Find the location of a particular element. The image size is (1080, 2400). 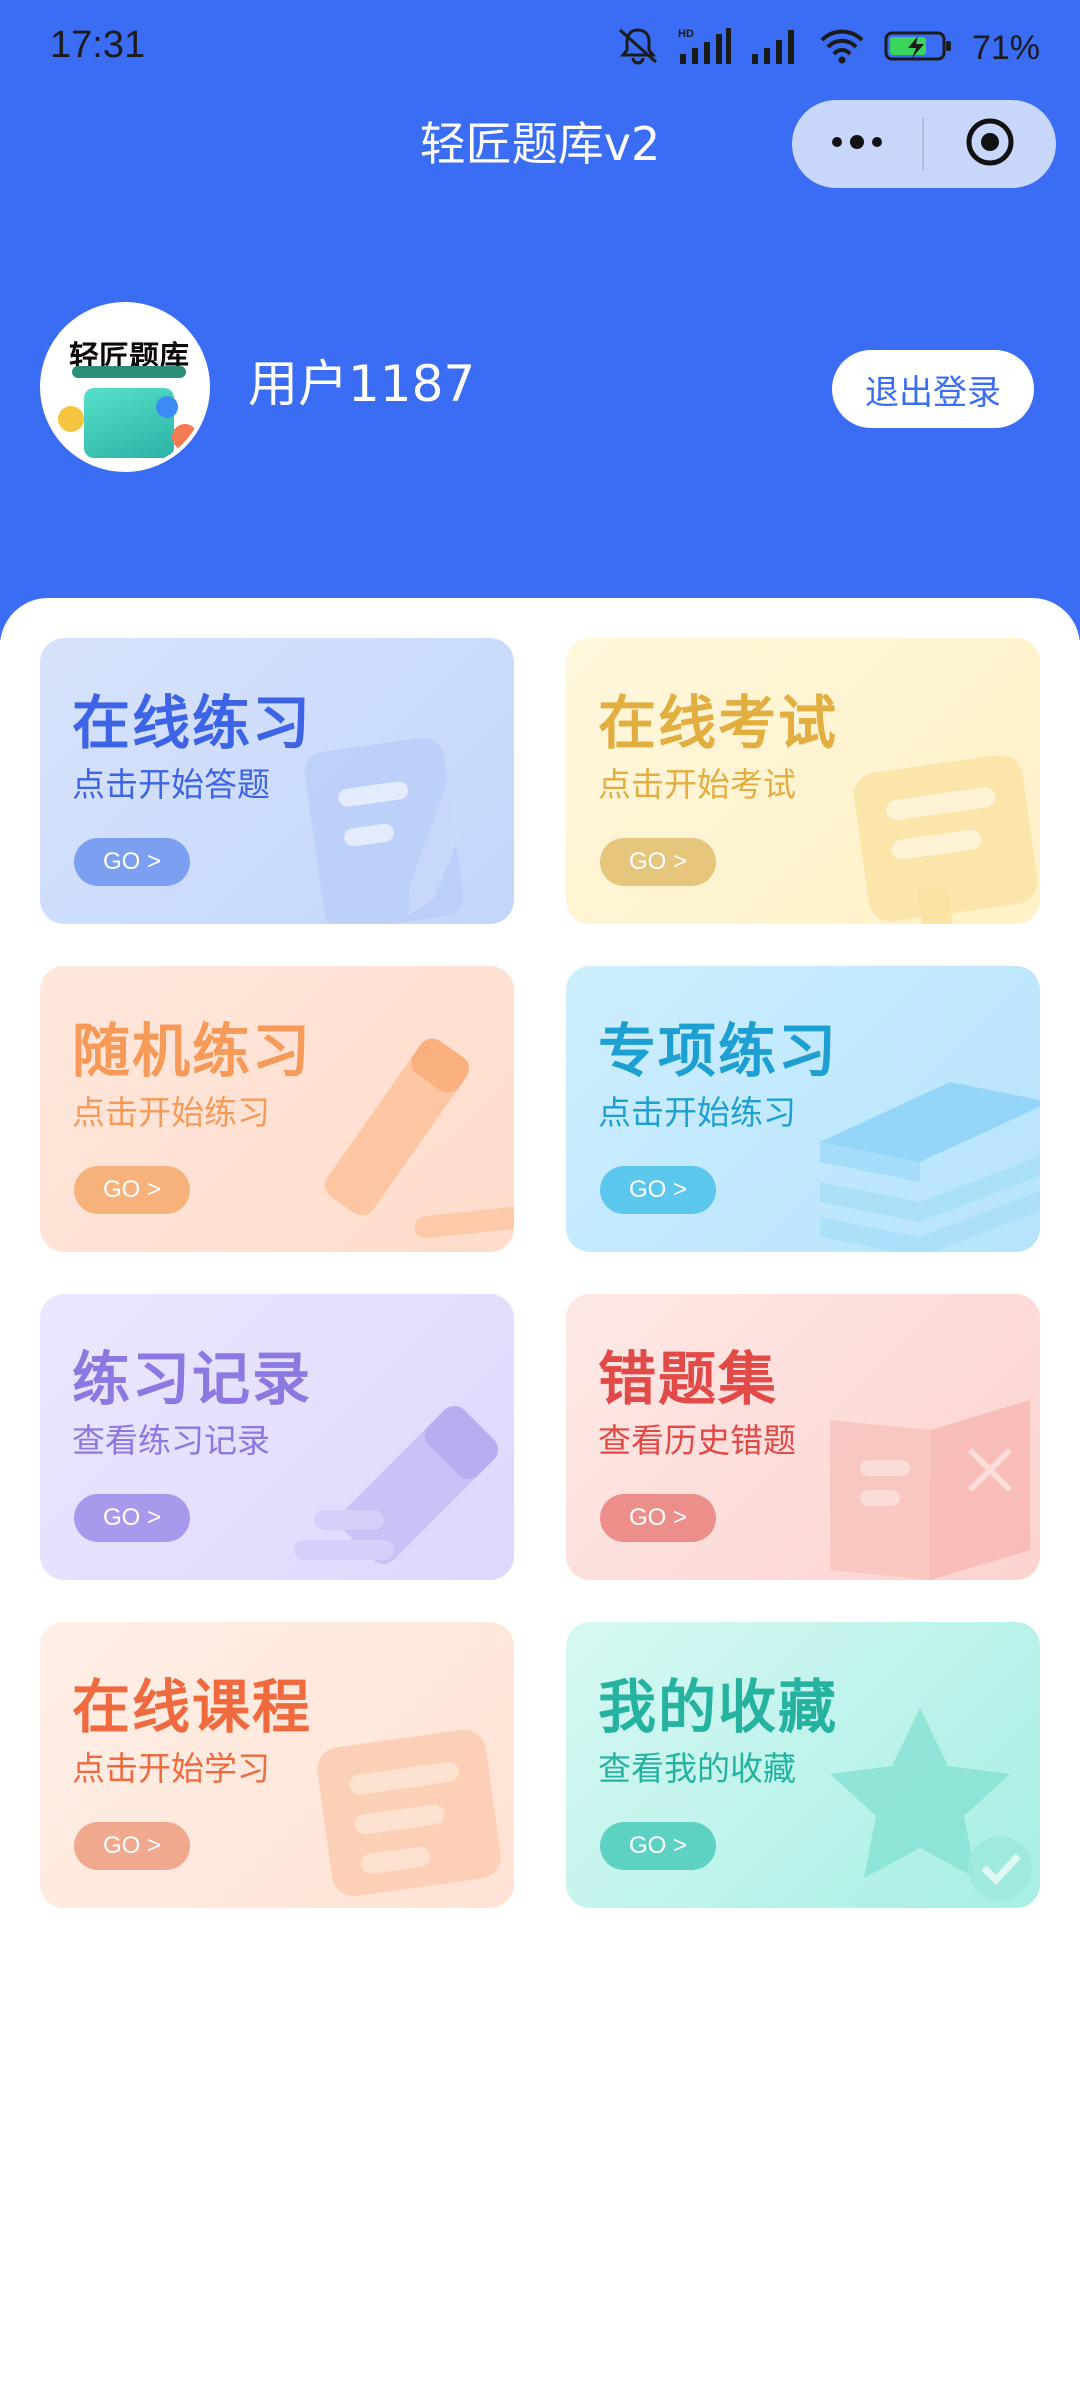

card-practice-record: 练习记录 查看练习记录 GO > is located at coordinates (277, 1437).